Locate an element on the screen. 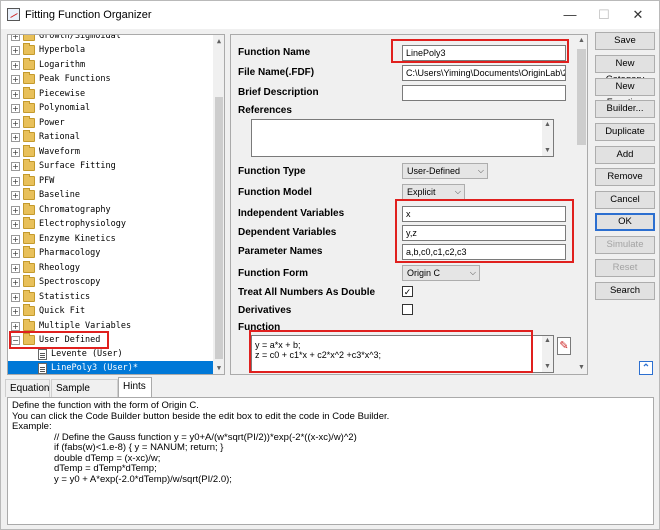 The width and height of the screenshot is (660, 530). tree-item-category: + Piecewise is located at coordinates (111, 93).